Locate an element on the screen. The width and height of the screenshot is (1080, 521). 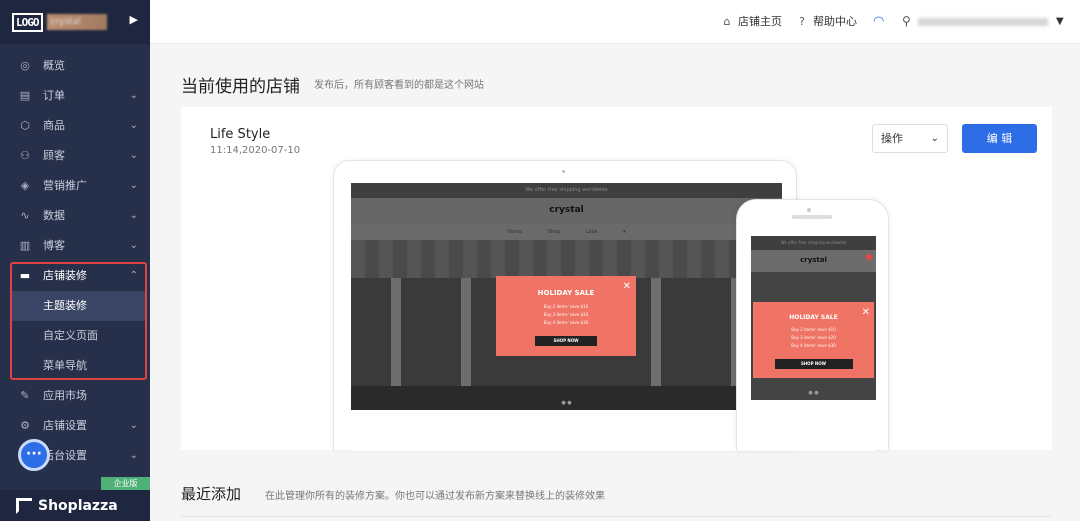
order-icon: ▤ is located at coordinates (25, 95).